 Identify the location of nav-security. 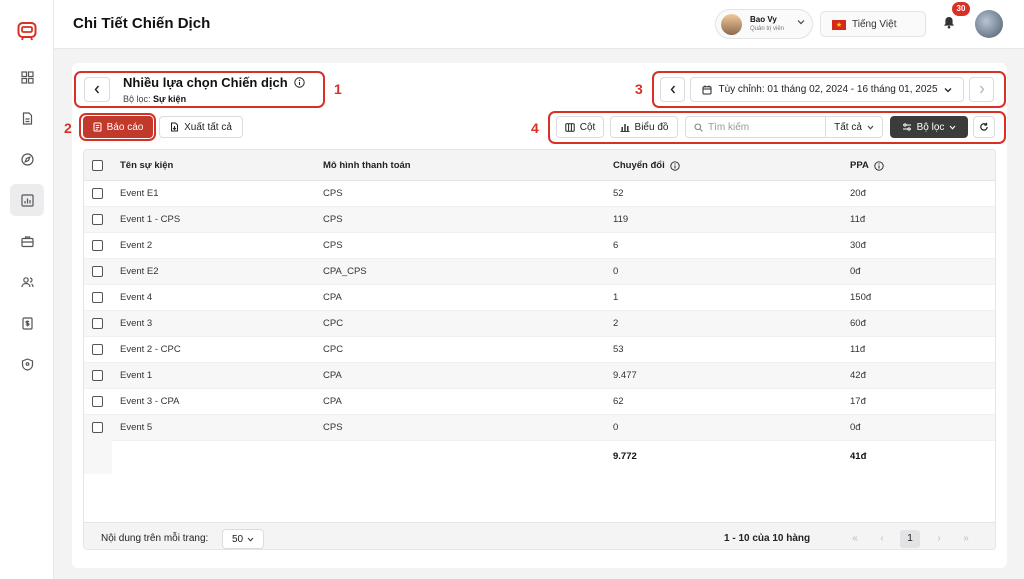
(27, 364).